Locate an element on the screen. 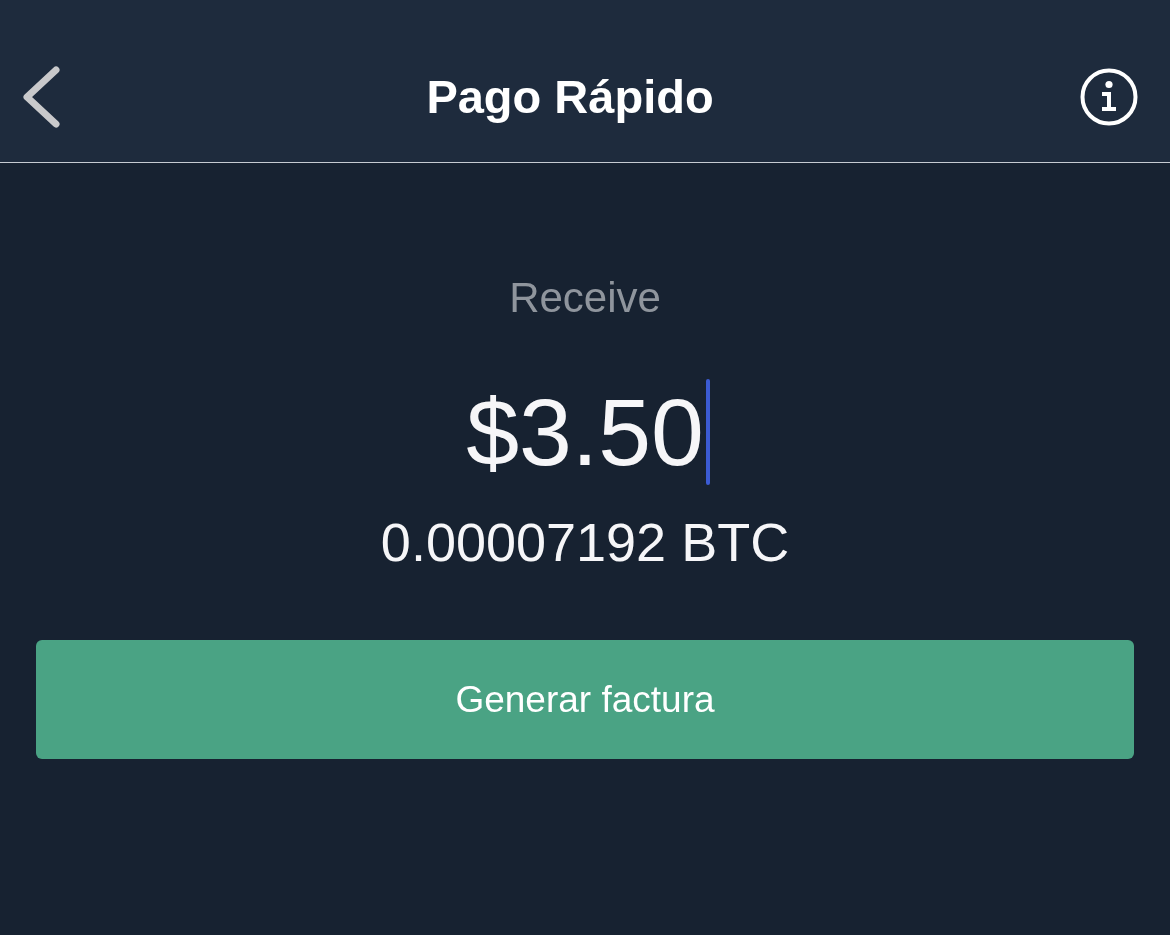 The height and width of the screenshot is (935, 1170). chevron-left-icon is located at coordinates (41, 97).